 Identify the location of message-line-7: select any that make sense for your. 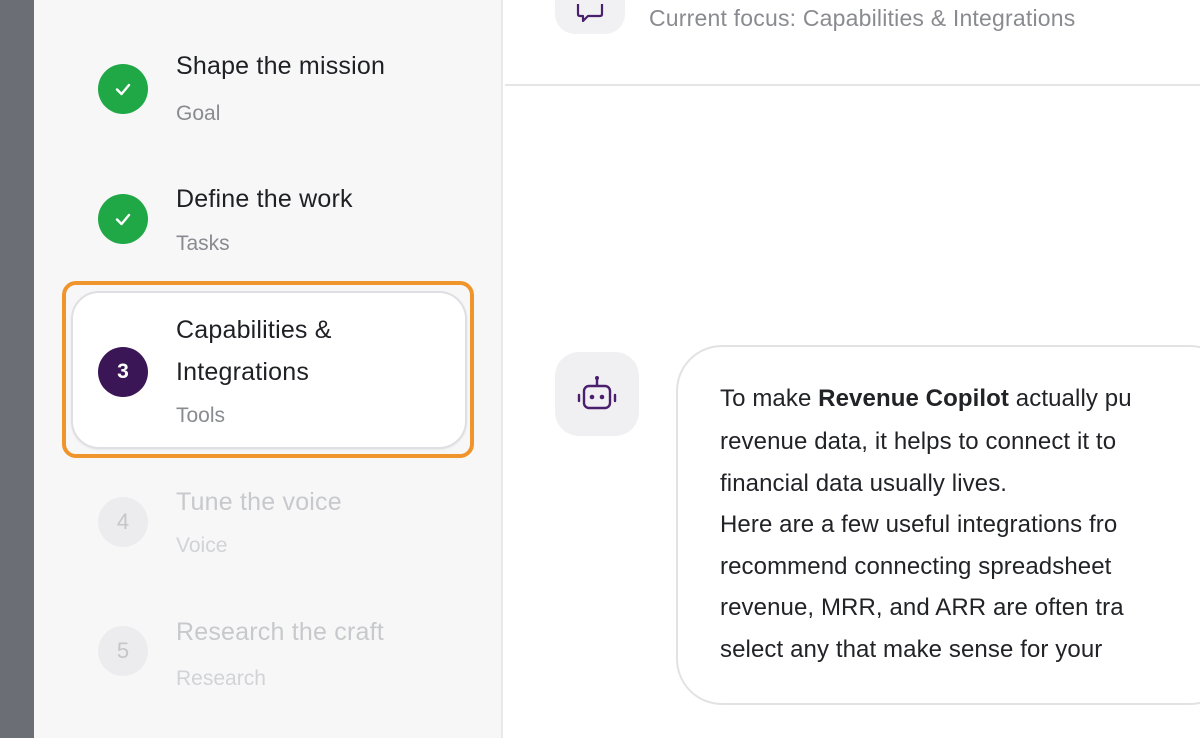
(911, 649).